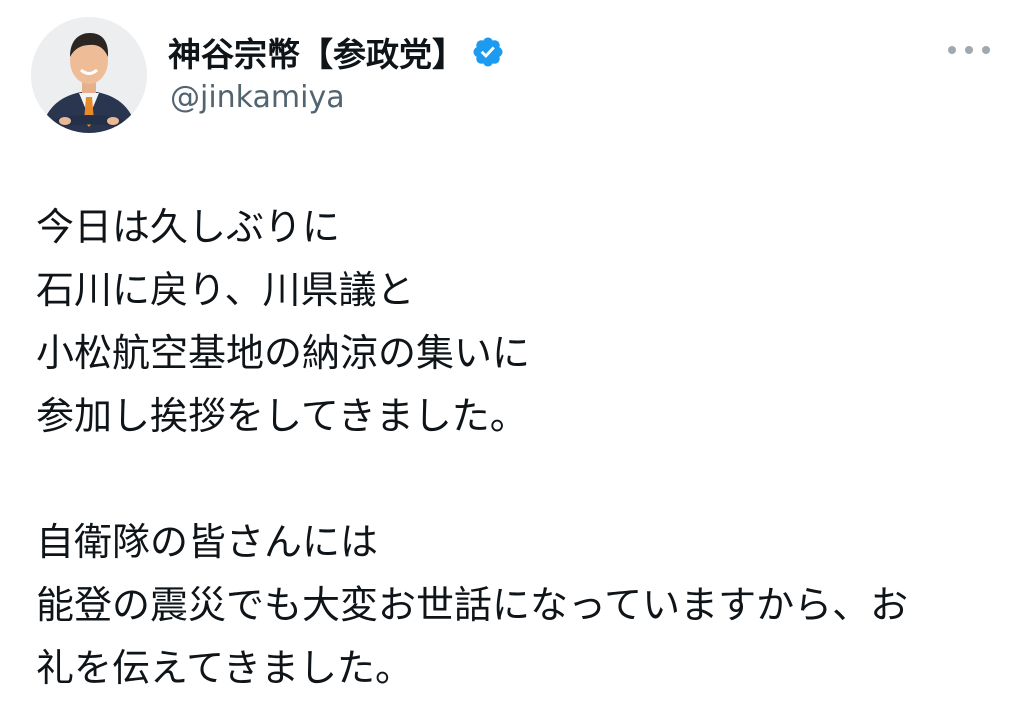 The image size is (1024, 715). I want to click on tweet-text-line: 参加し挨拶をしてきました。, so click(282, 416).